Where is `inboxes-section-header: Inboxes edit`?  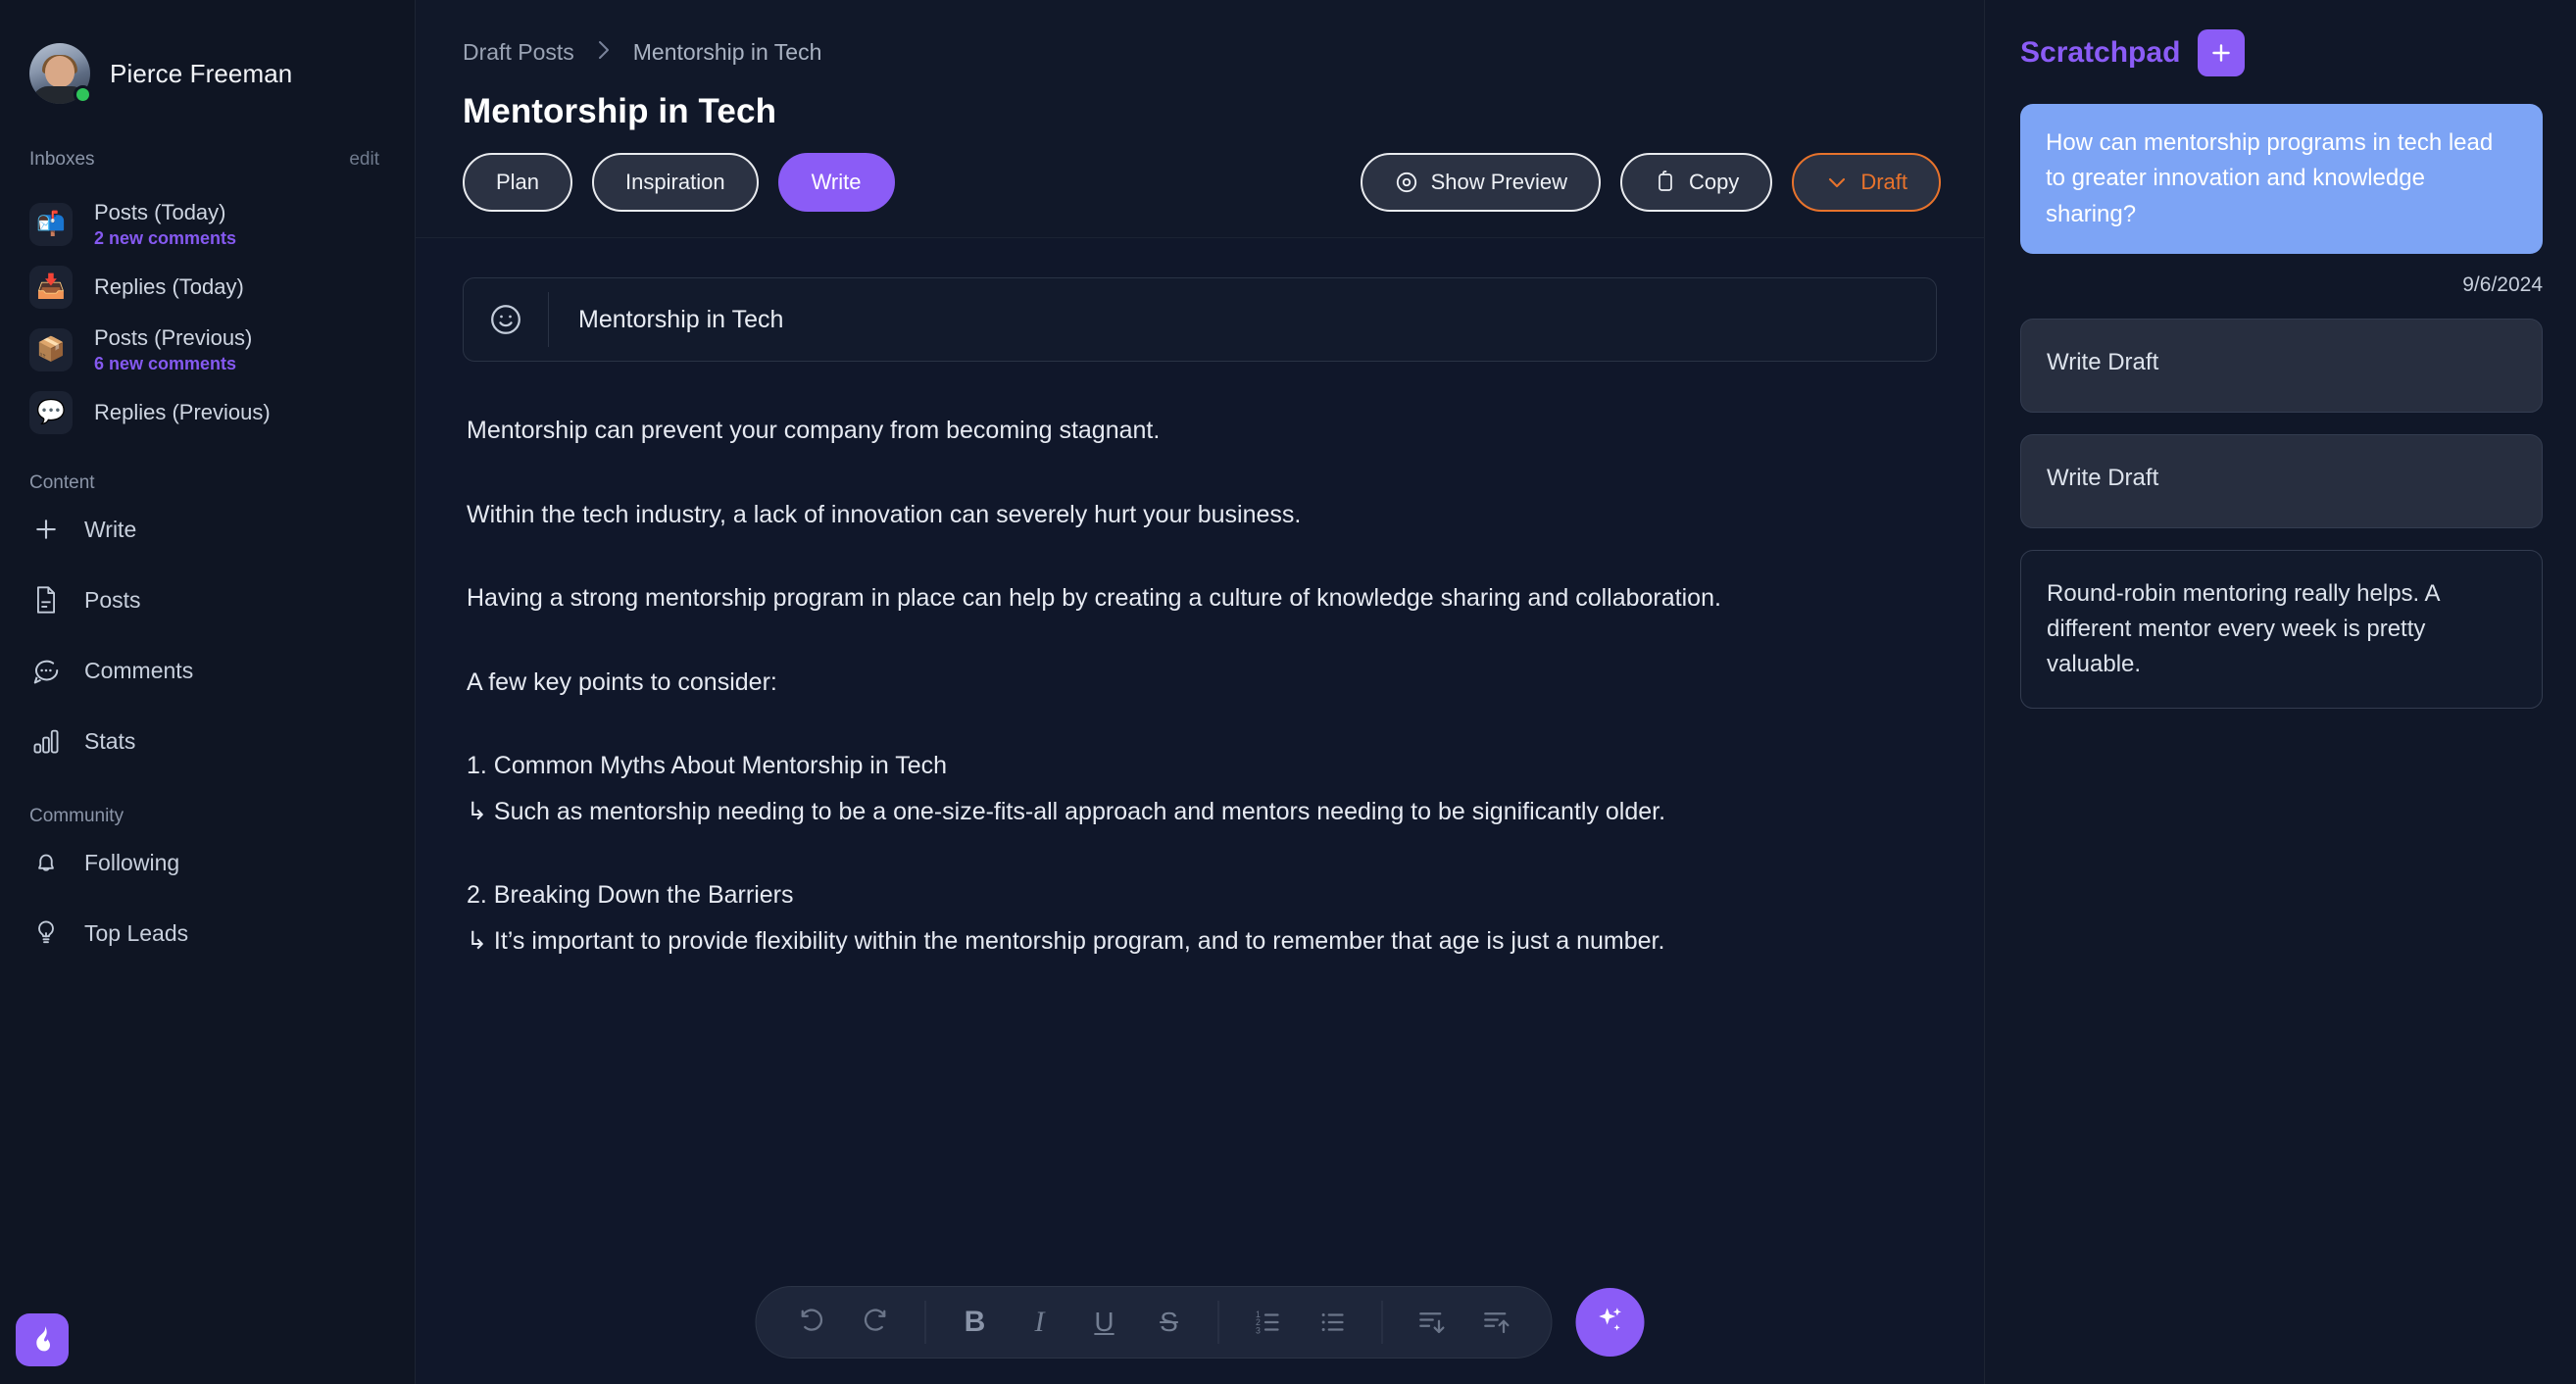 inboxes-section-header: Inboxes edit is located at coordinates (207, 138).